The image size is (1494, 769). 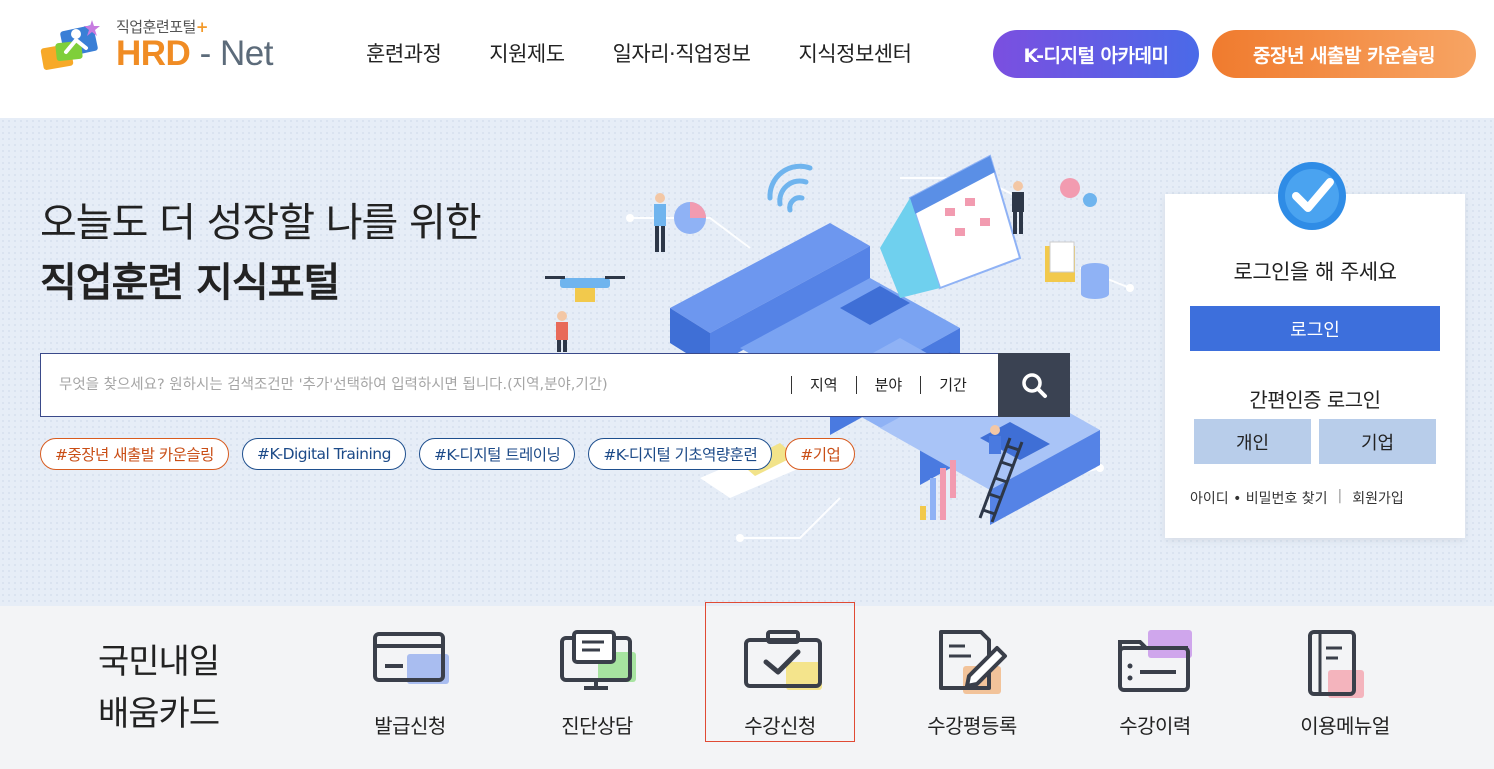 I want to click on logo-hrd: HRD, so click(x=153, y=53).